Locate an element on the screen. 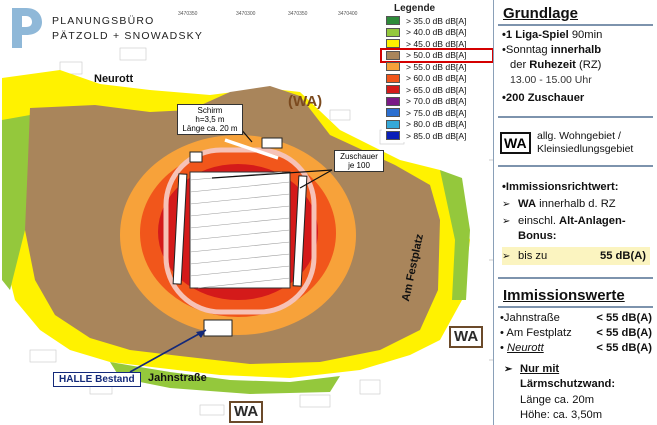  row-label: •Jahnstraße is located at coordinates (530, 318).